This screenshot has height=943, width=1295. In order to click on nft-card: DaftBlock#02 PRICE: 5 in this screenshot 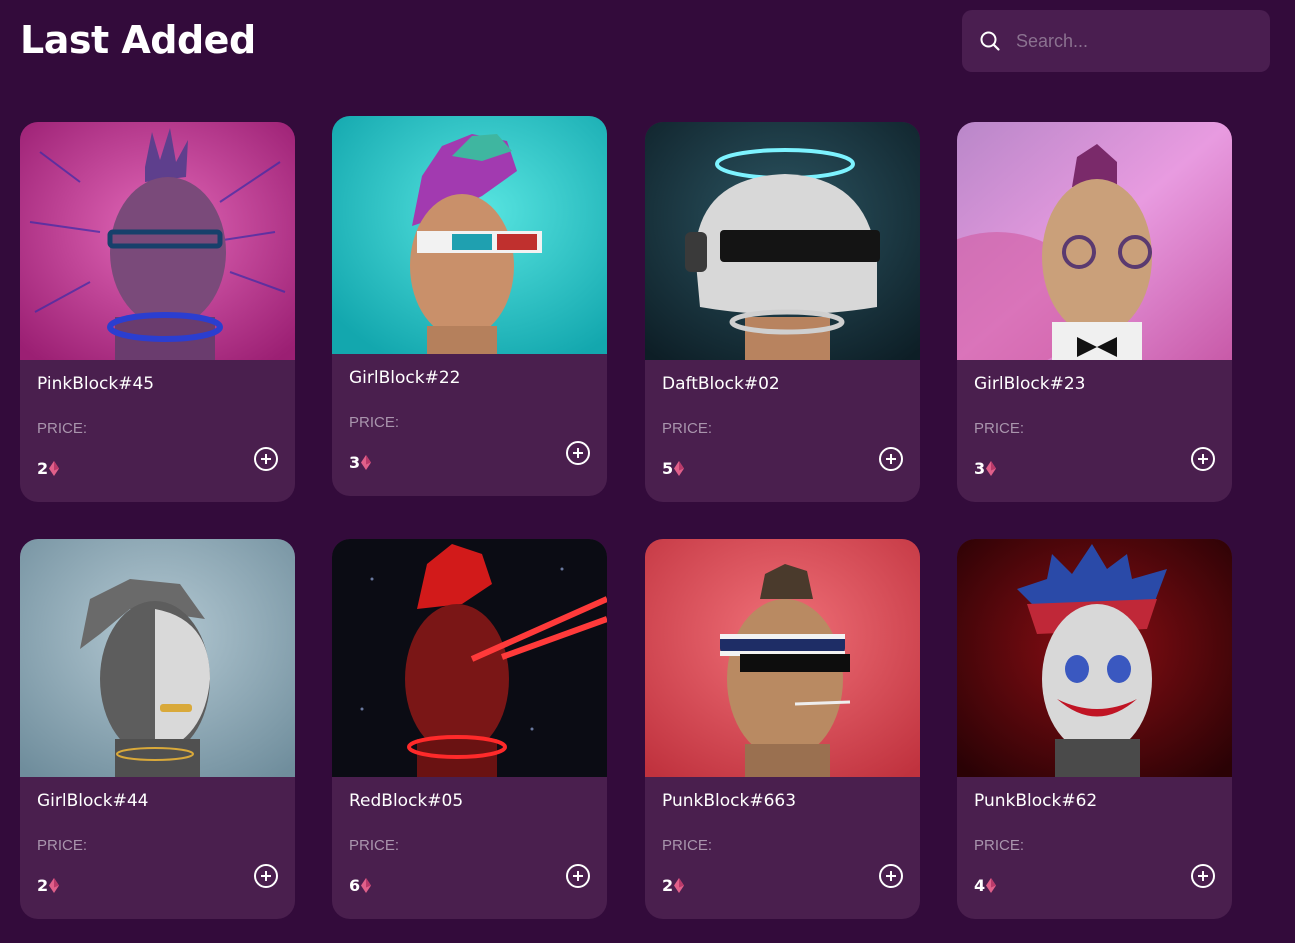, I will do `click(782, 312)`.